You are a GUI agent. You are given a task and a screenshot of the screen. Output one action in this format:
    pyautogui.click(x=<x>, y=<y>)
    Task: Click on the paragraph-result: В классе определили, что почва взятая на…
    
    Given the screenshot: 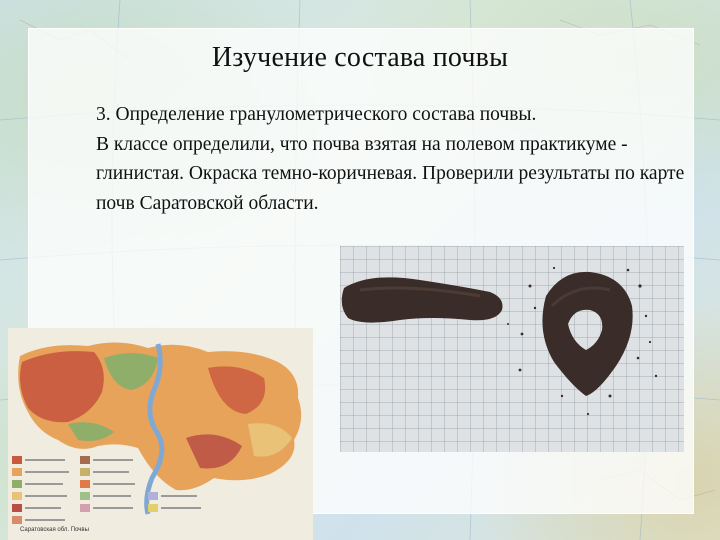 What is the action you would take?
    pyautogui.click(x=390, y=173)
    